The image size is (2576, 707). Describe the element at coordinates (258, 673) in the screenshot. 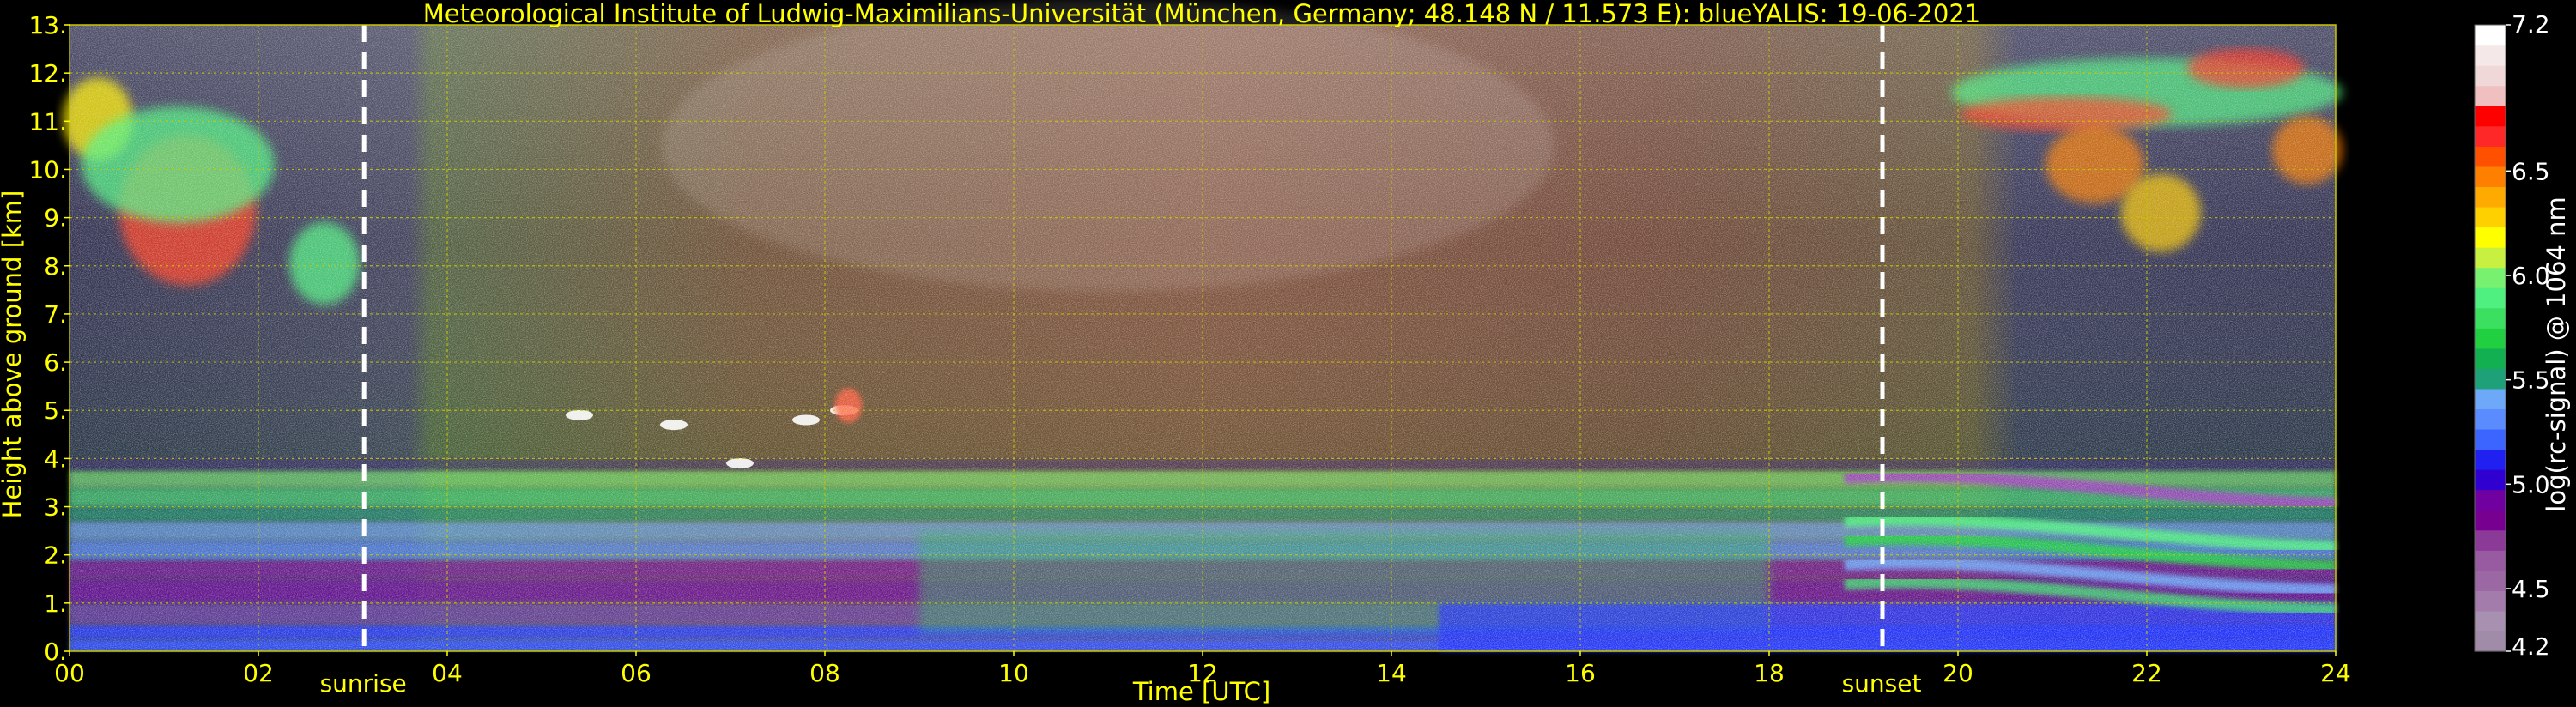

I see `x-tick-label-1: 02` at that location.